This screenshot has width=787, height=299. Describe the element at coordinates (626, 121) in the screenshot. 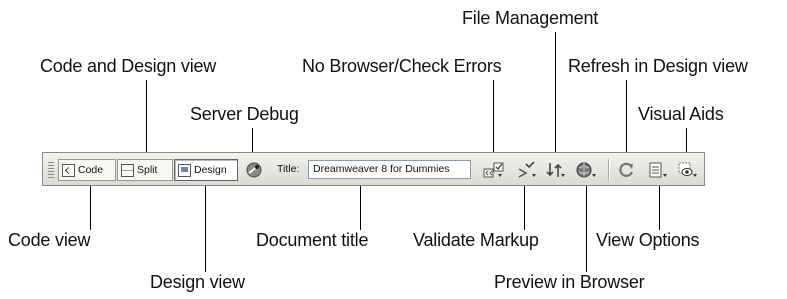

I see `leader-refresh-in-design-view` at that location.